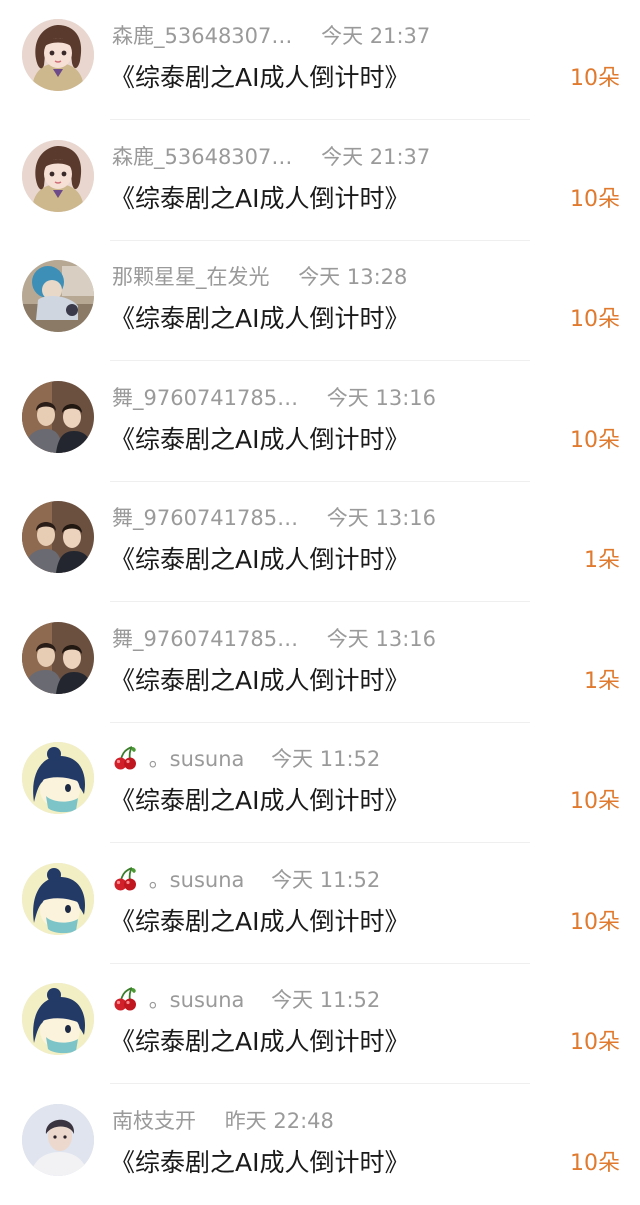 This screenshot has width=640, height=1205. I want to click on list-item: 舞_9760741785… 今天 13:16 《综泰剧之AI成人倒计时》 10朵, so click(320, 422).